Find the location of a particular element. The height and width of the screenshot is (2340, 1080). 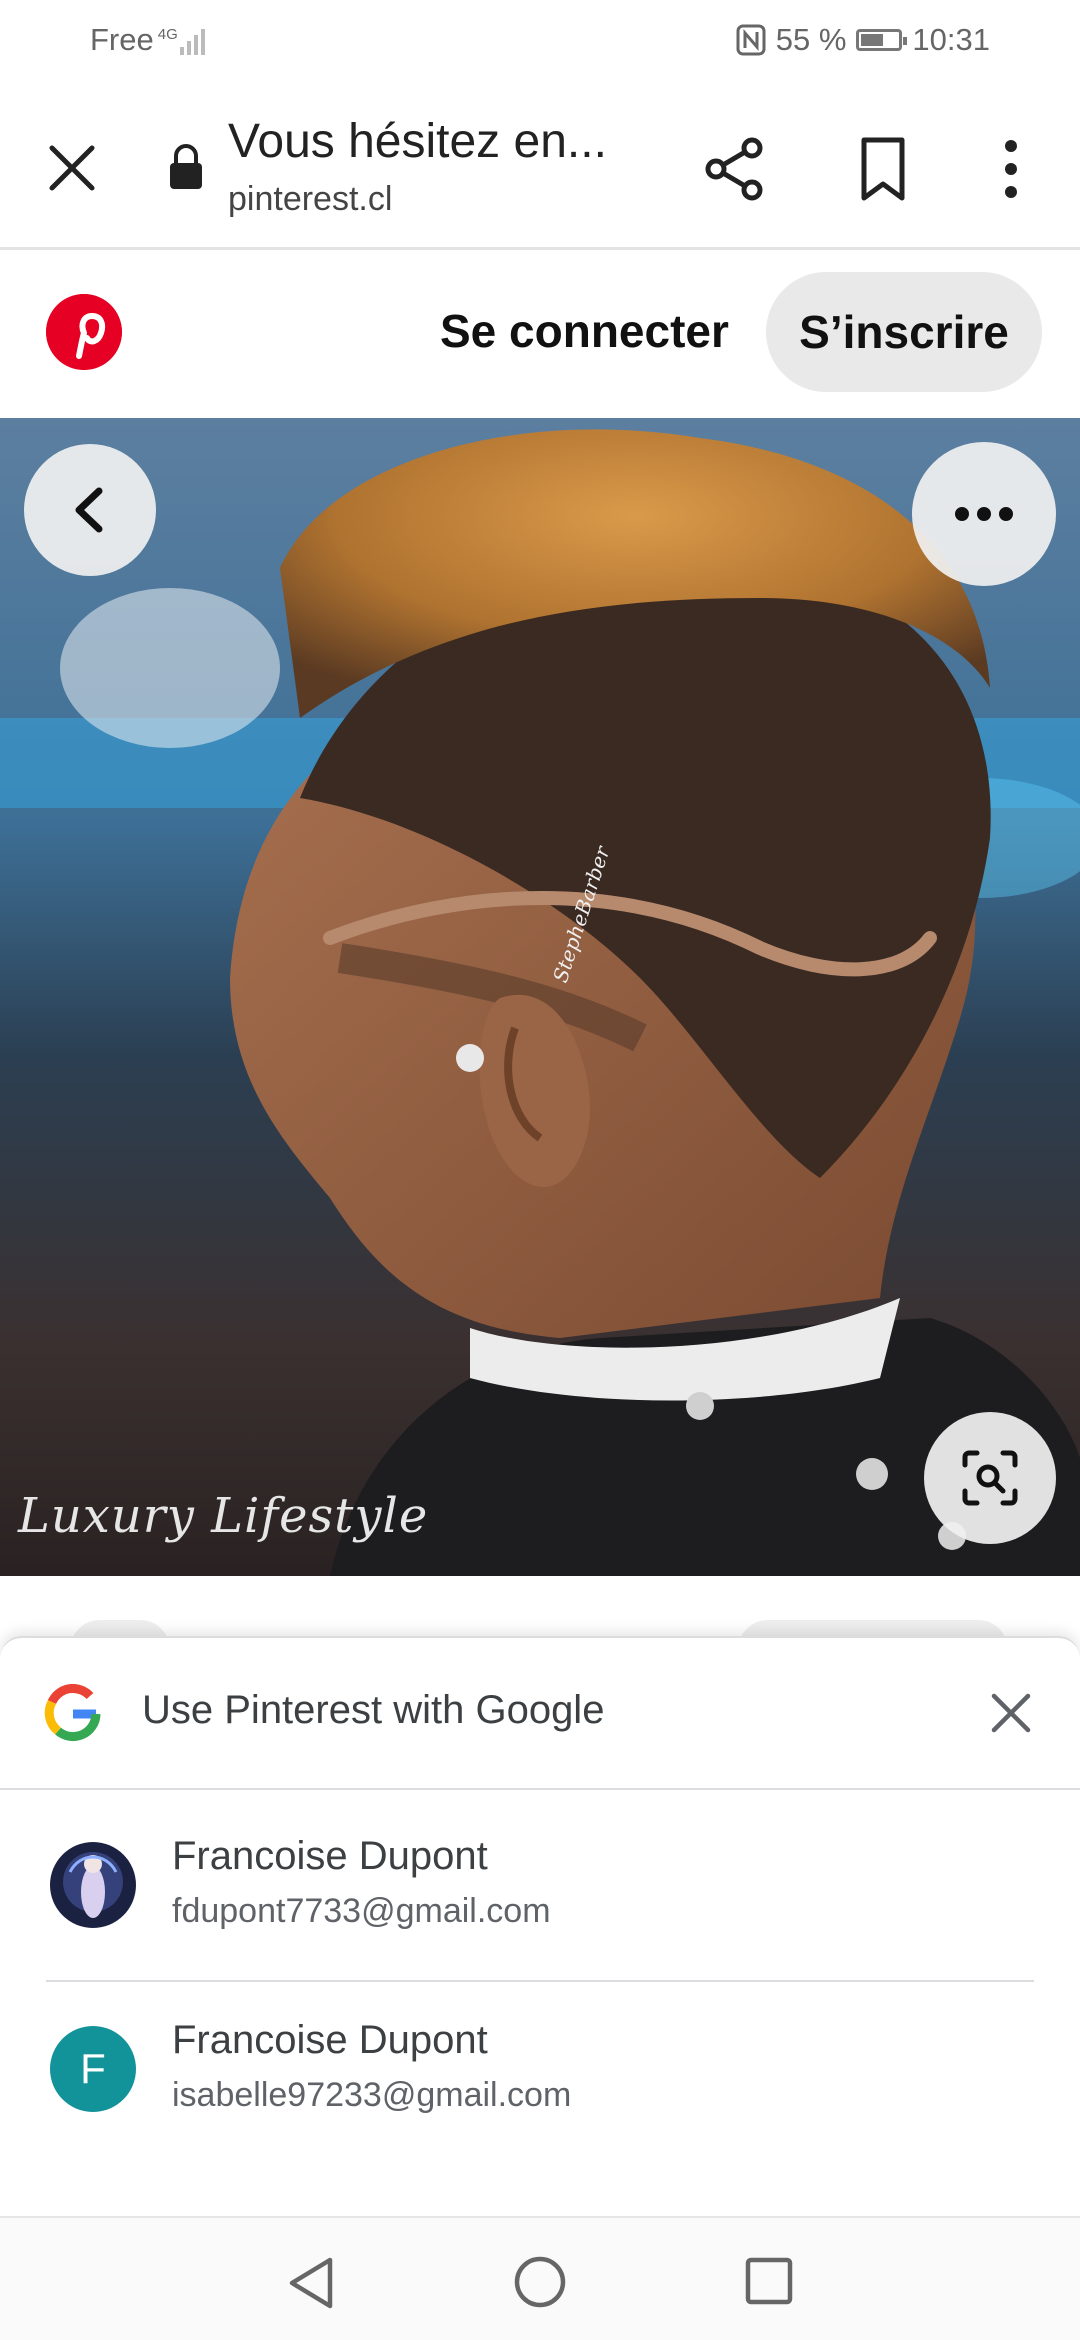

more-options-button is located at coordinates (984, 514).